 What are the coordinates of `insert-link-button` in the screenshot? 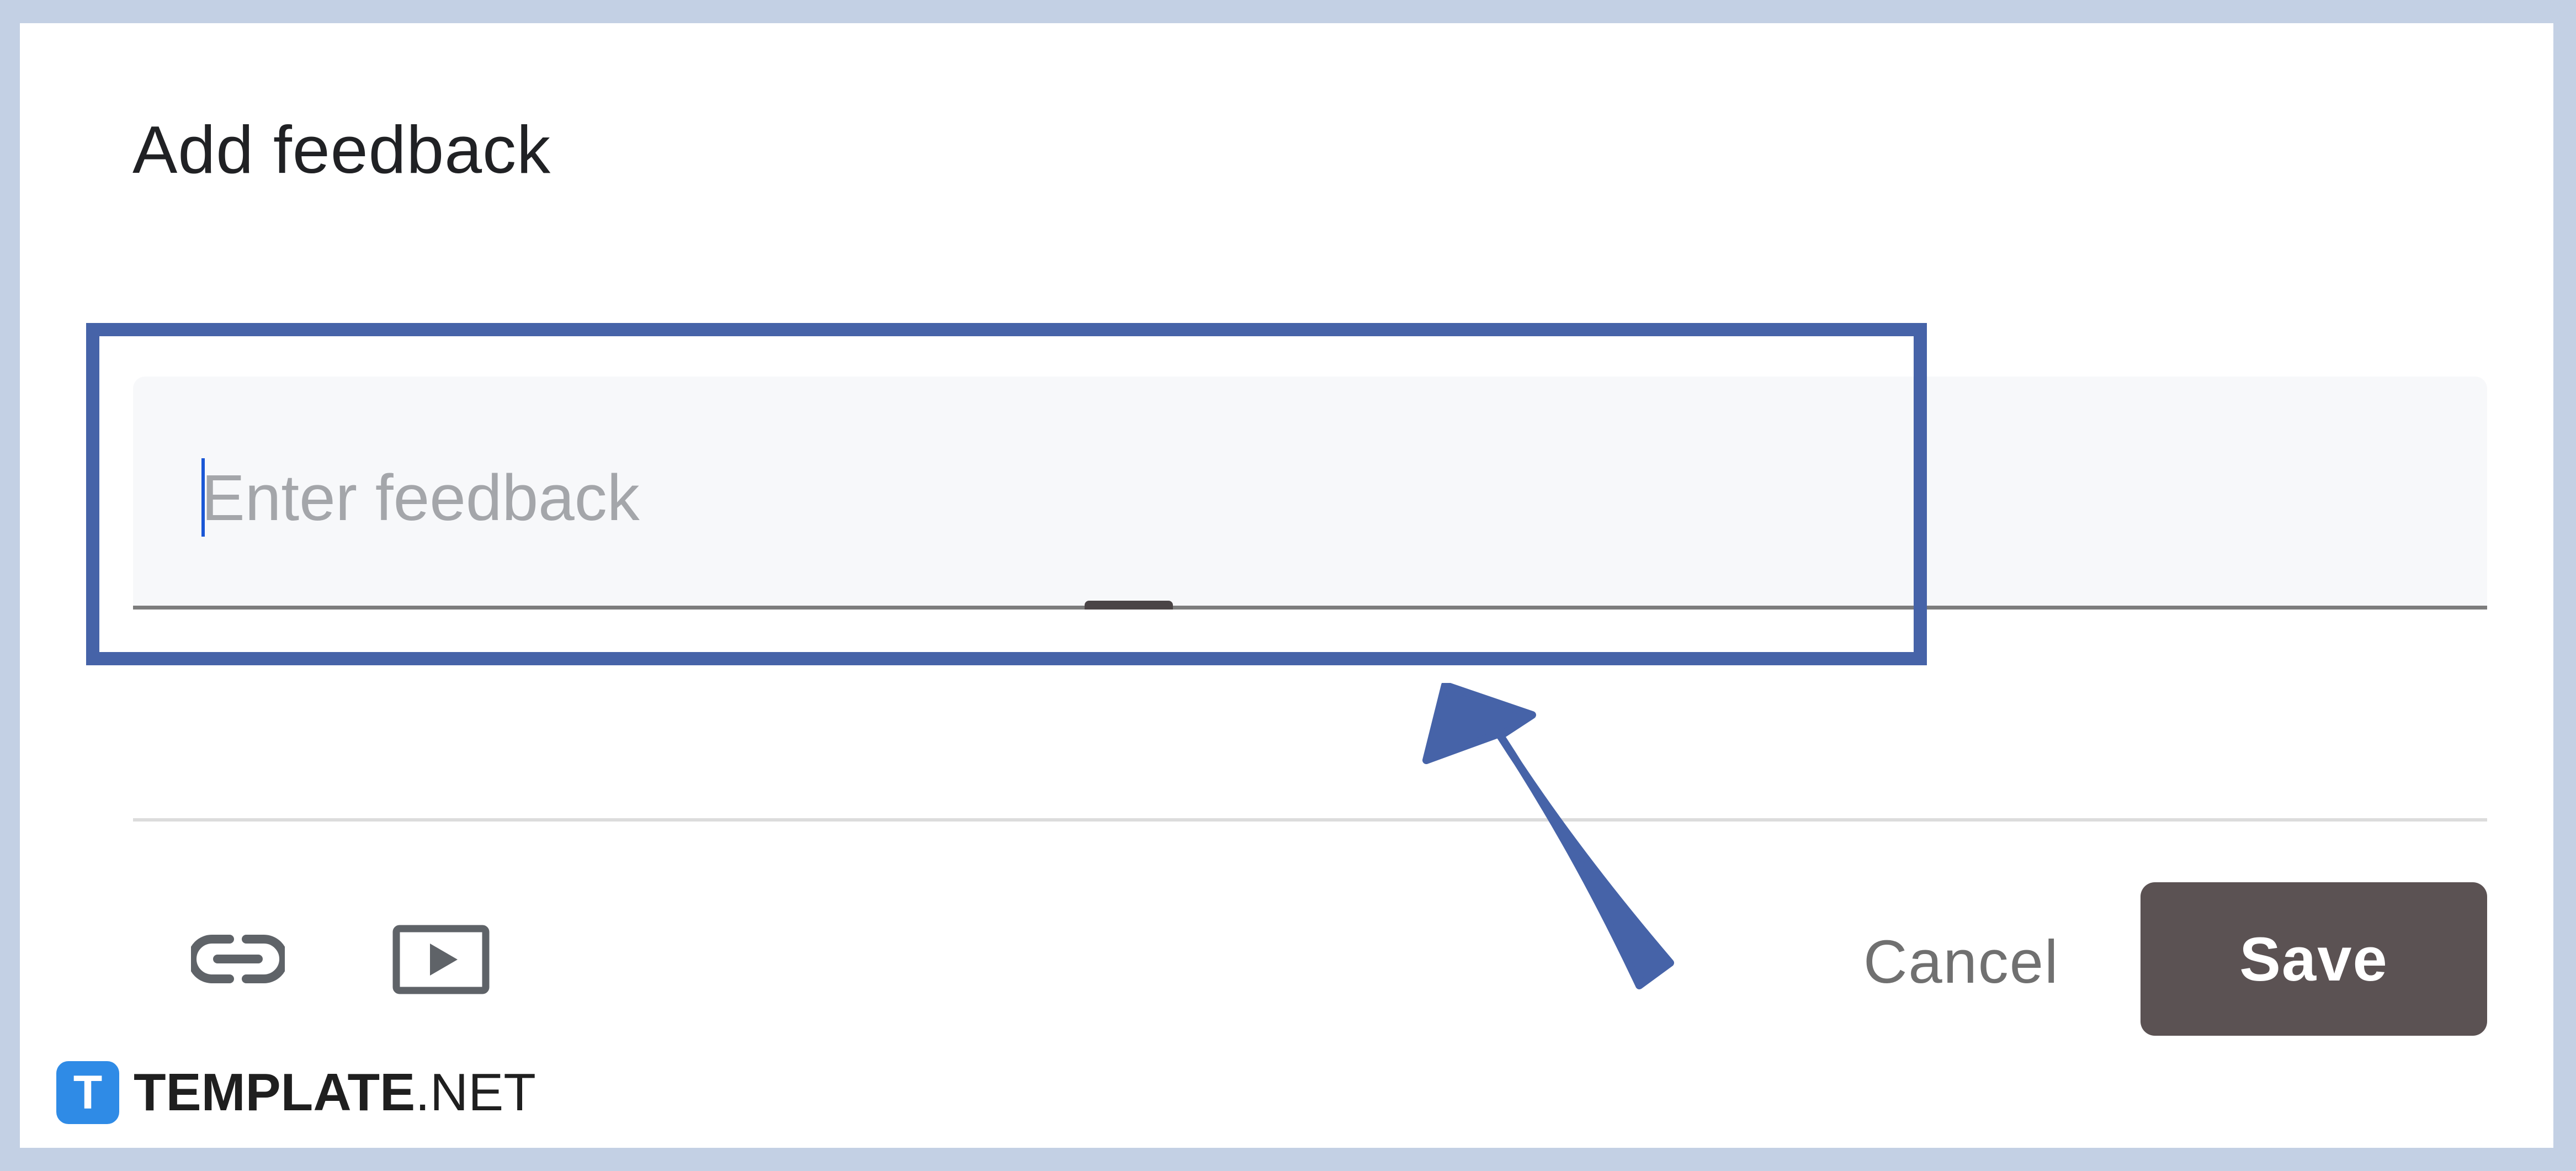 It's located at (237, 959).